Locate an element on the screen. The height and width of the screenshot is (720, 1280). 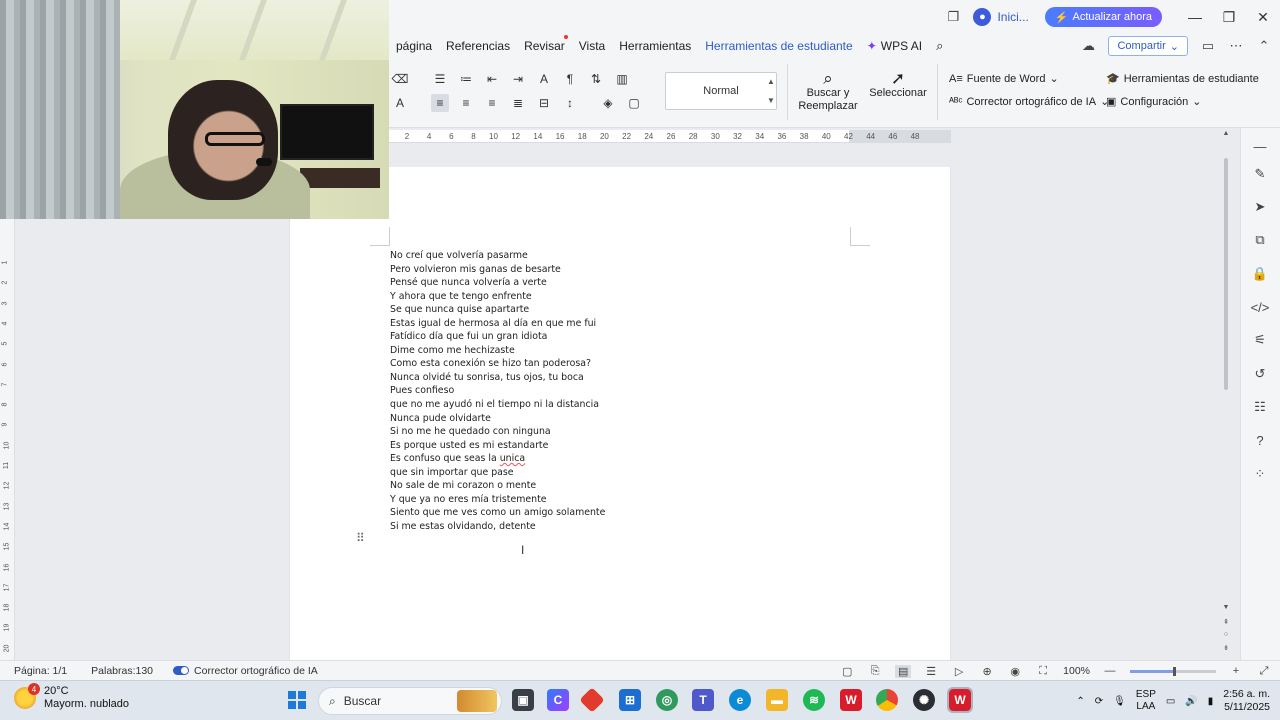
zoom-out-icon: — is located at coordinates (1110, 671).